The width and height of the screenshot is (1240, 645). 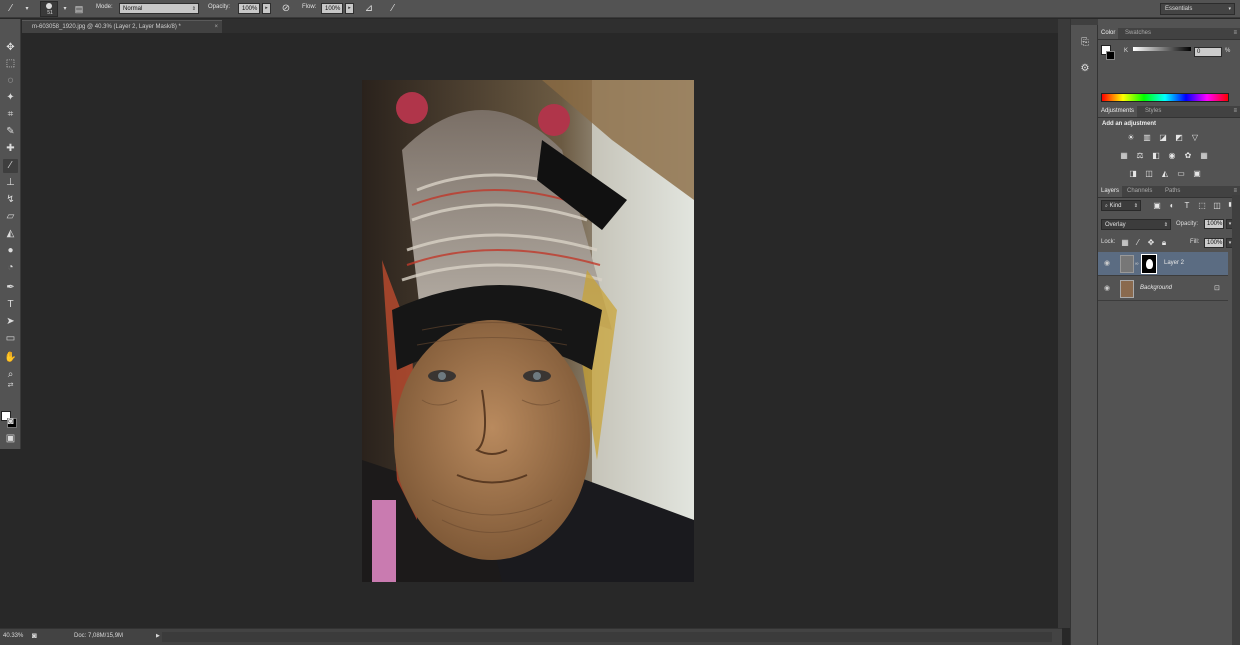 What do you see at coordinates (1236, 420) in the screenshot?
I see `layers-panel-scrollbar` at bounding box center [1236, 420].